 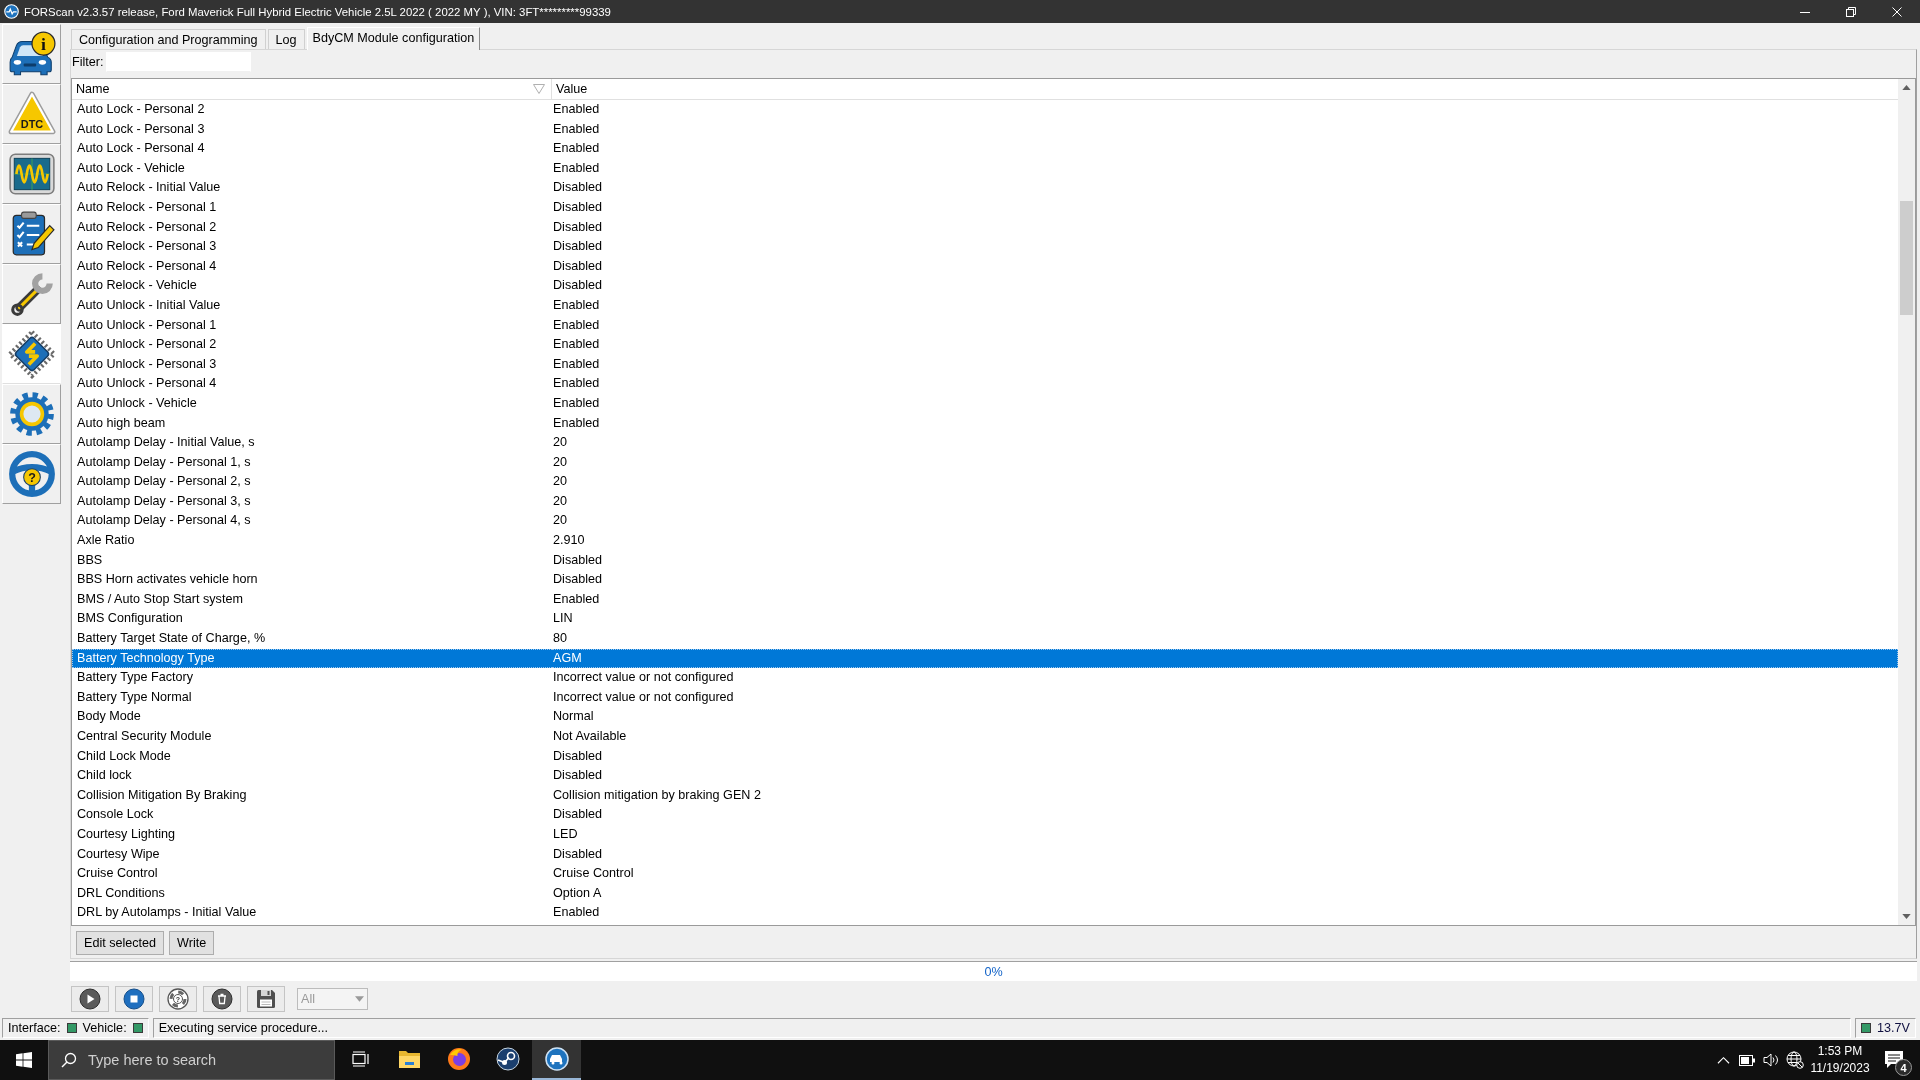 I want to click on table-cell-text: DRL Conditions, so click(x=121, y=893).